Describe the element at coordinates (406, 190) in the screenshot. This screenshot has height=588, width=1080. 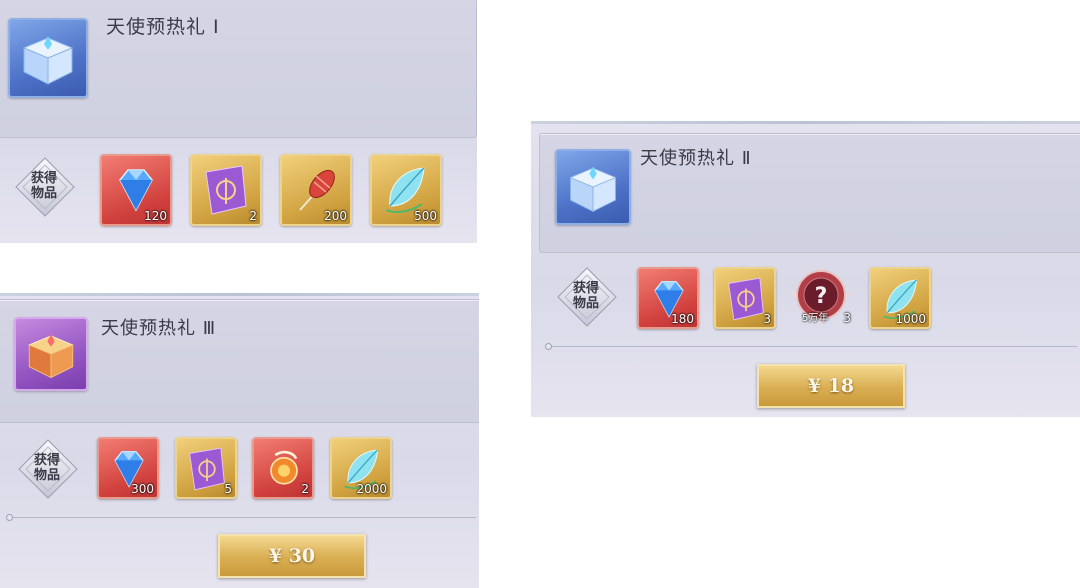
I see `reward-item: 500` at that location.